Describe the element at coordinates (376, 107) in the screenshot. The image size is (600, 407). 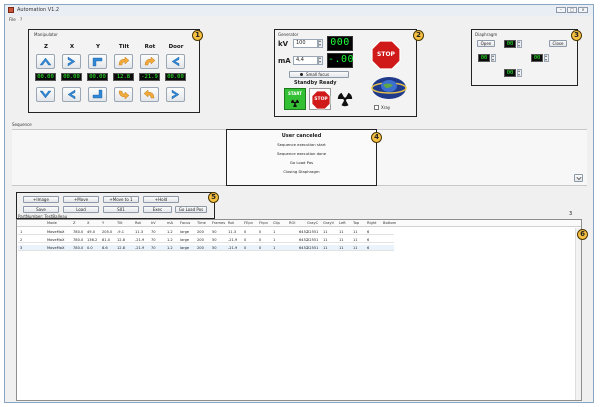
I see `xray-checkbox` at that location.